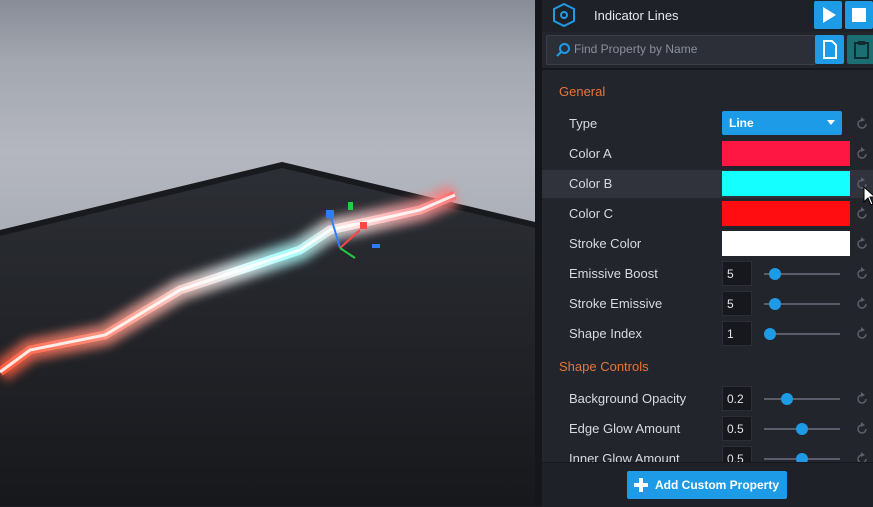  Describe the element at coordinates (717, 485) in the screenshot. I see `add-custom-property-label: Add Custom Property` at that location.